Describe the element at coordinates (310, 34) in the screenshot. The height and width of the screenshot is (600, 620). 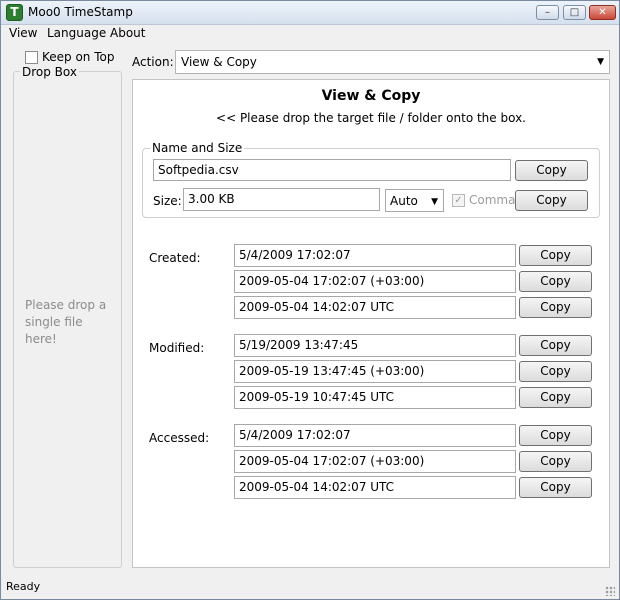
I see `menu-bar: View Language About` at that location.